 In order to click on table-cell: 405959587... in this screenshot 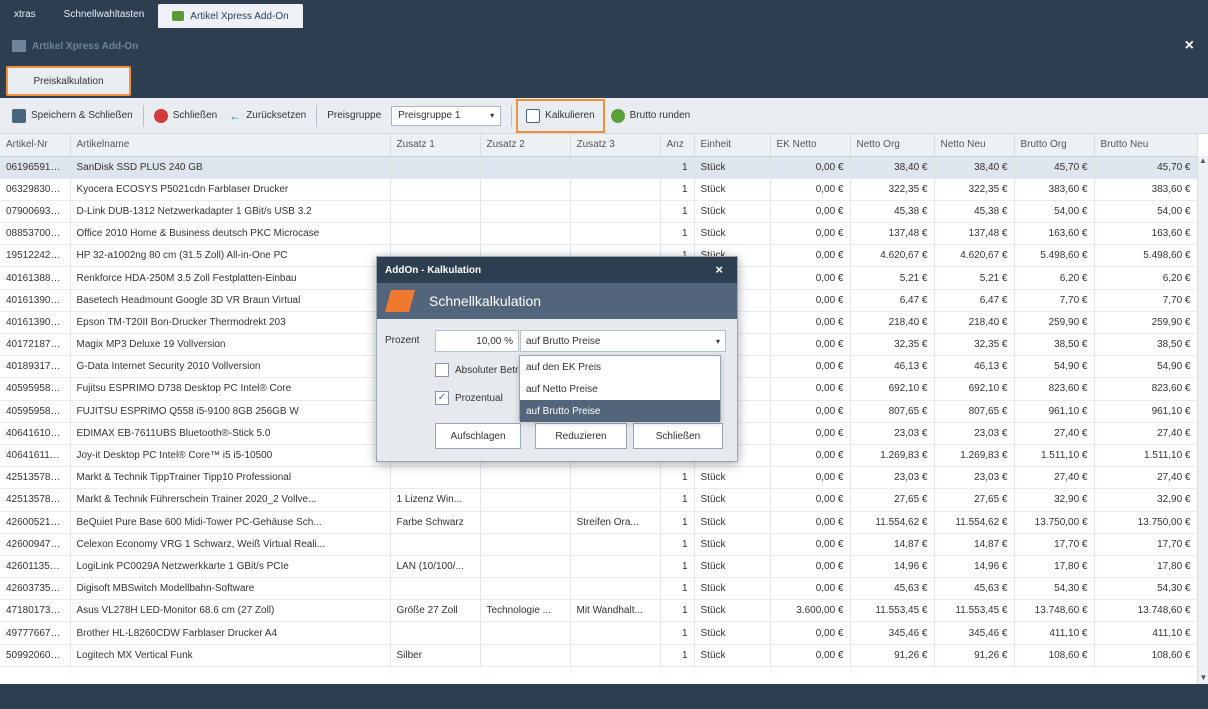, I will do `click(35, 389)`.